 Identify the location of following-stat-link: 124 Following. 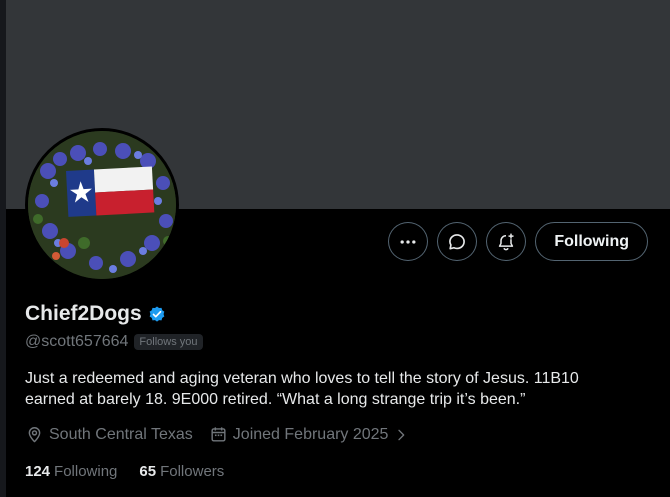
(71, 471).